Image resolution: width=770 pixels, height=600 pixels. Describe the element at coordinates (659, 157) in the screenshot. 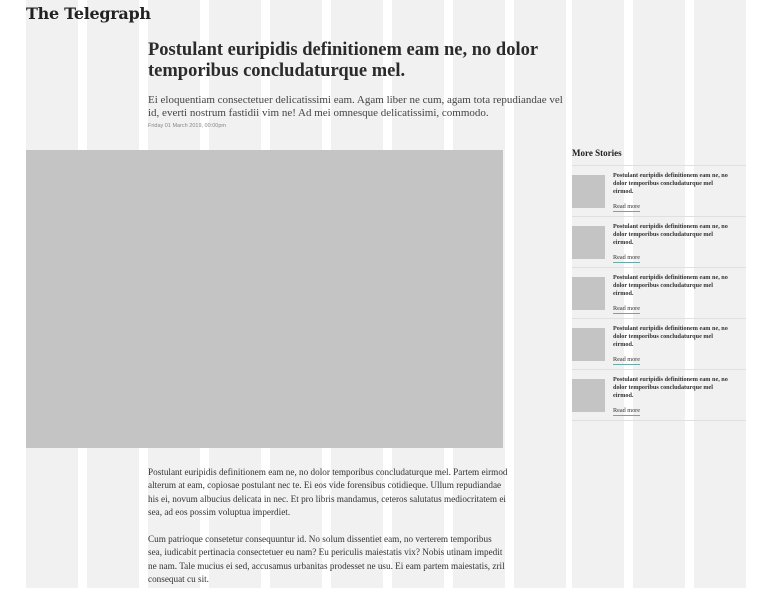

I see `more-stories-title: More Stories` at that location.